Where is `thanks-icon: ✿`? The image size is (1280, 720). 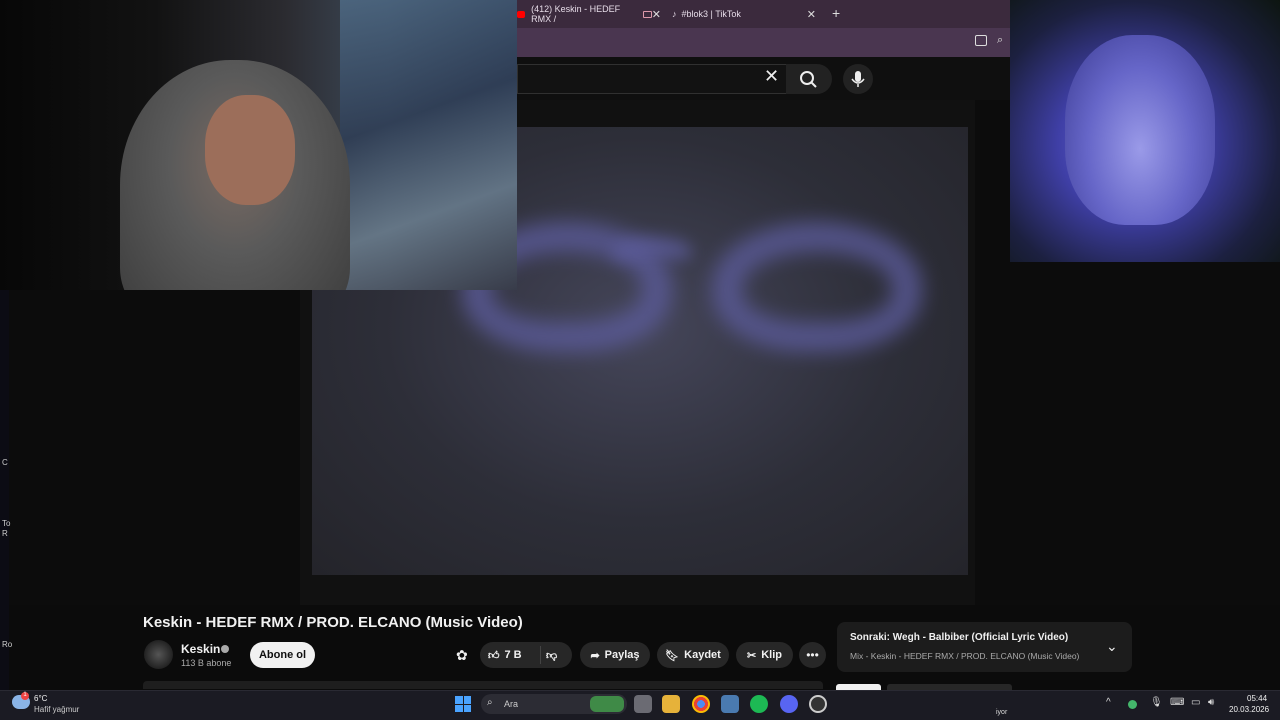
thanks-icon: ✿ is located at coordinates (462, 655).